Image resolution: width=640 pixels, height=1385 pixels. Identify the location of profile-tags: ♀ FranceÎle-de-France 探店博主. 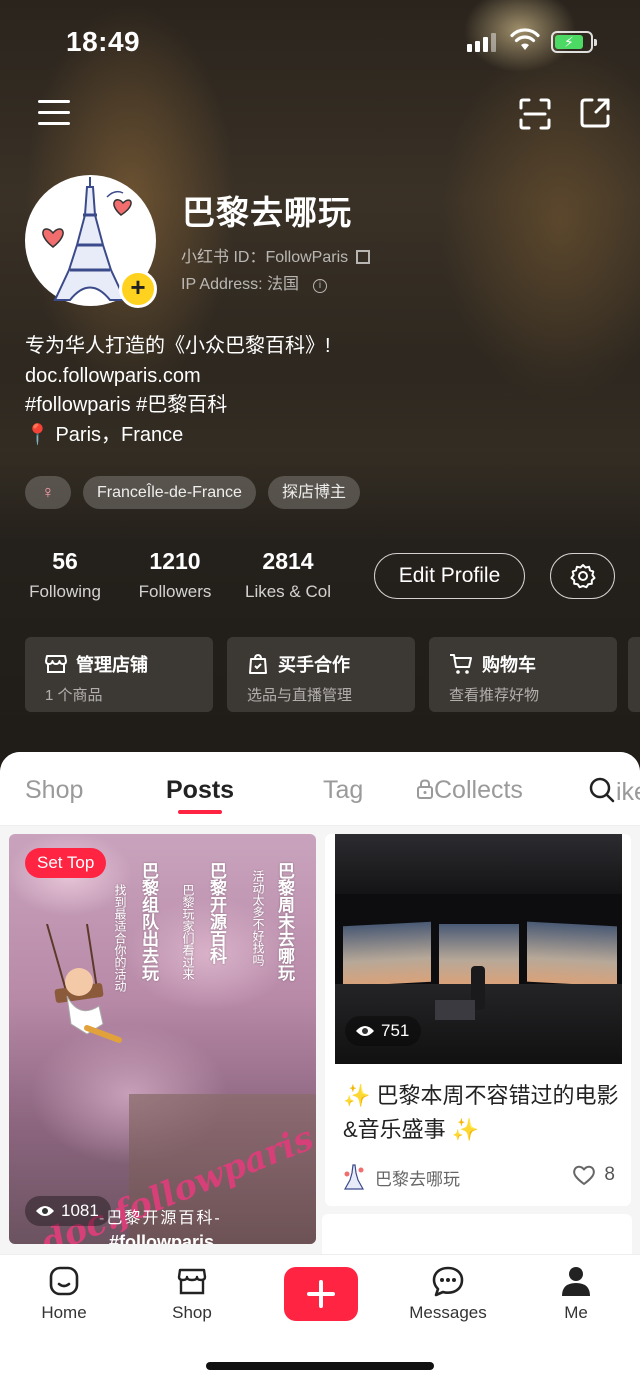
(192, 492).